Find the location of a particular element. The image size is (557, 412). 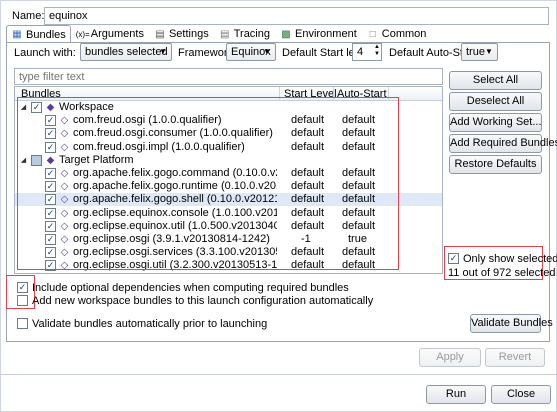

run-button: Run is located at coordinates (456, 394).